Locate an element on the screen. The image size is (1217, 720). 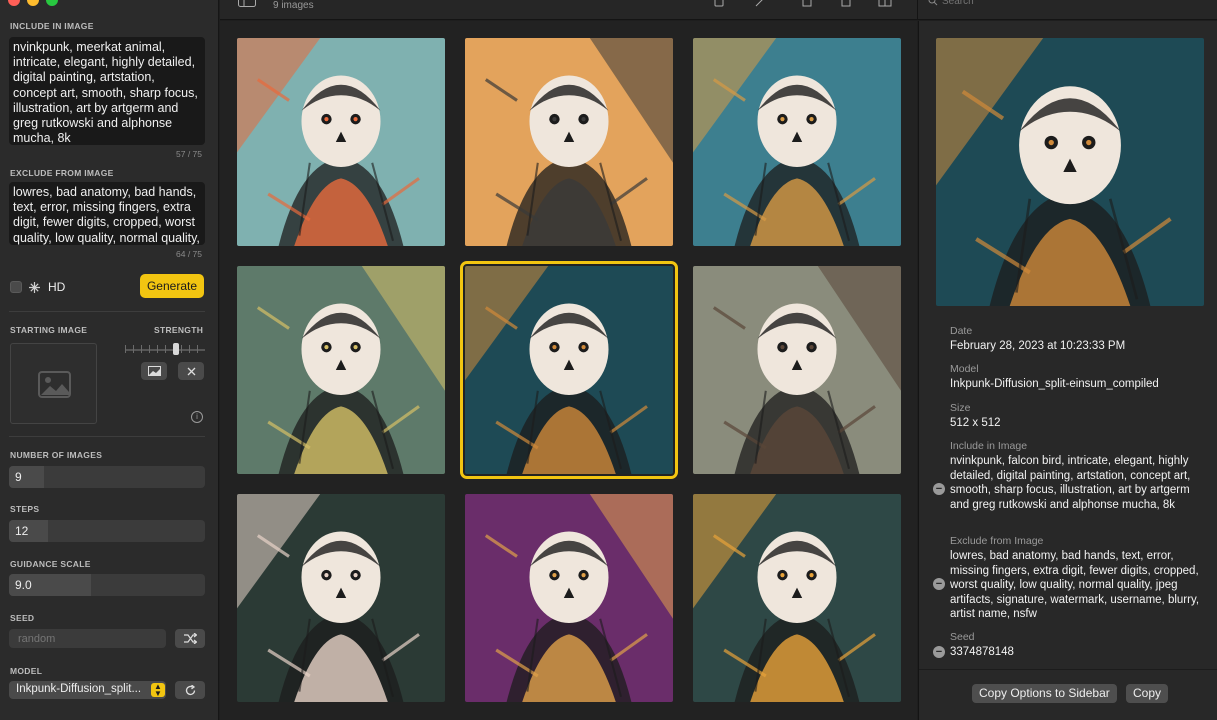
gallery-image-man-portrait is located at coordinates (797, 142).